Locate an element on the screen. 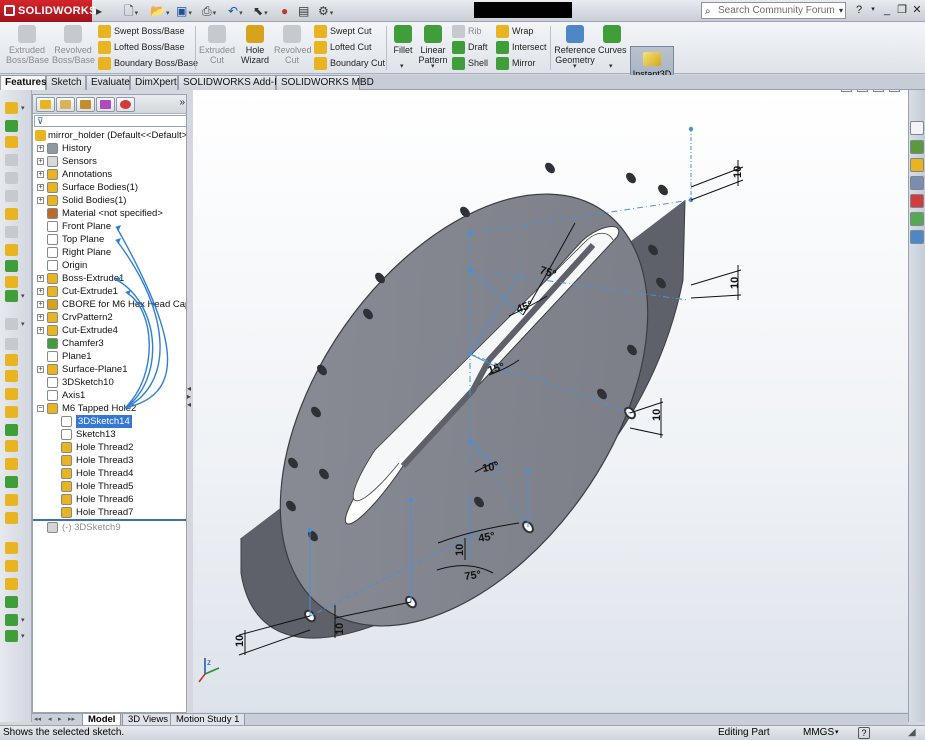 This screenshot has height=740, width=925. extrude-icon is located at coordinates (11, 142).